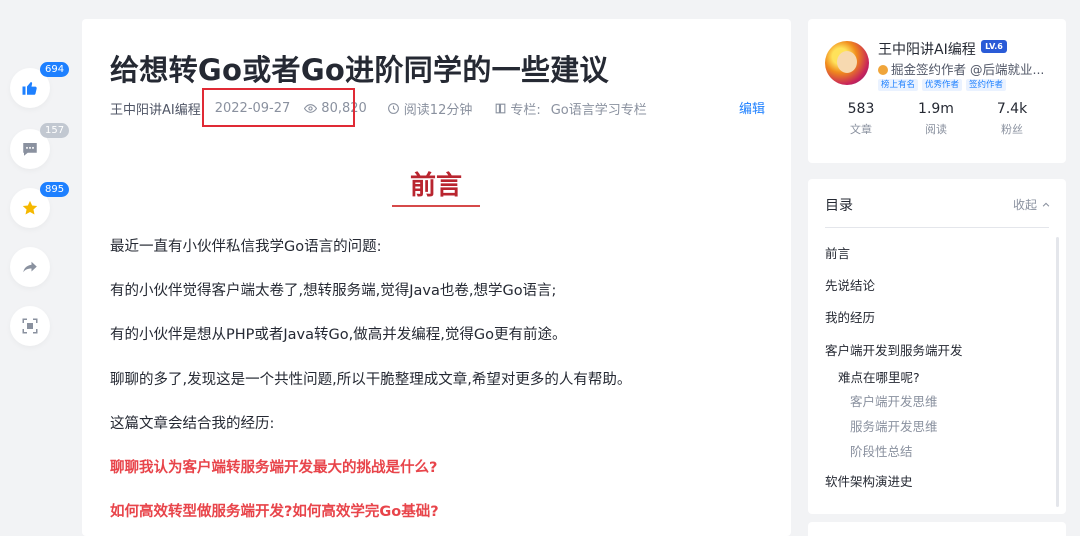 This screenshot has height=536, width=1080. What do you see at coordinates (599, 108) in the screenshot?
I see `meta-column-link: Go语言学习专栏` at bounding box center [599, 108].